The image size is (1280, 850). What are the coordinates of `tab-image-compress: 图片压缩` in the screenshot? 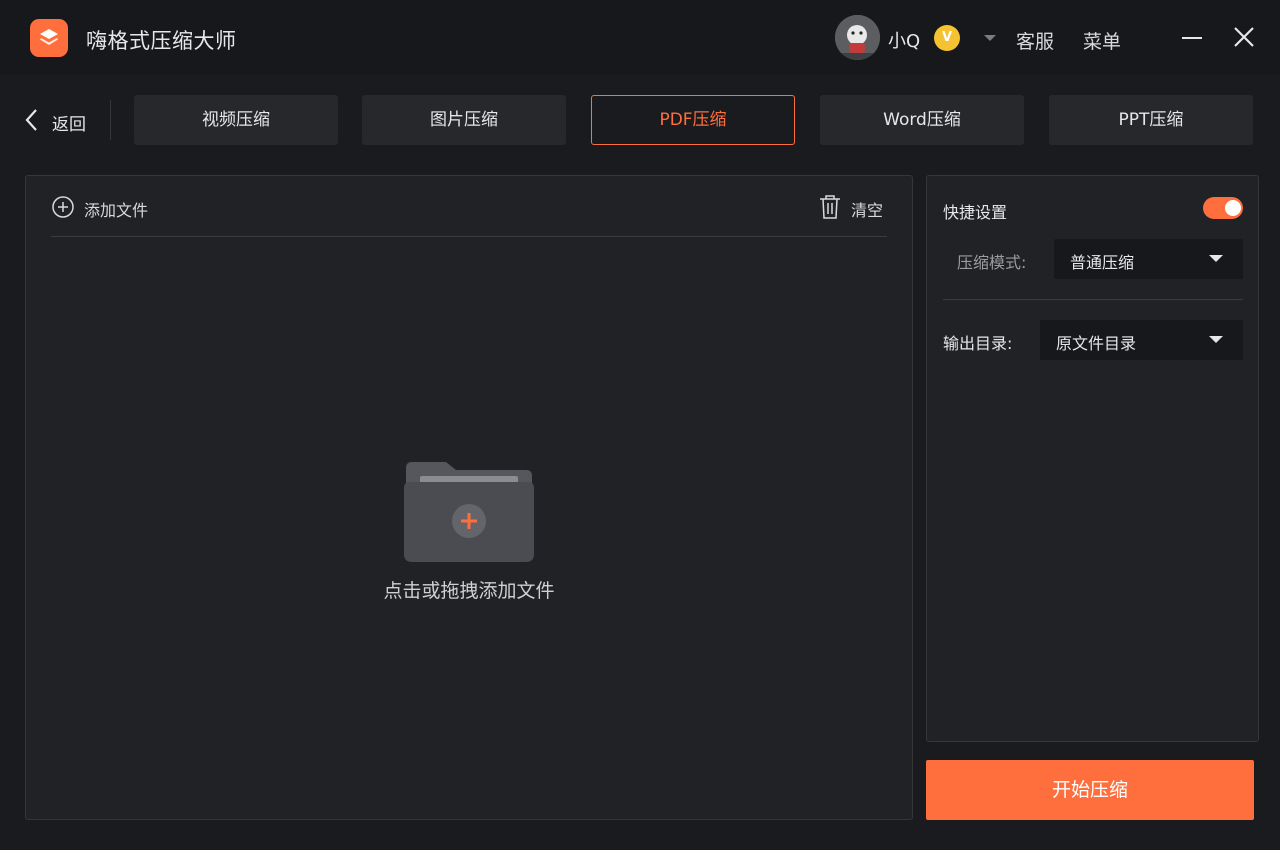 It's located at (464, 120).